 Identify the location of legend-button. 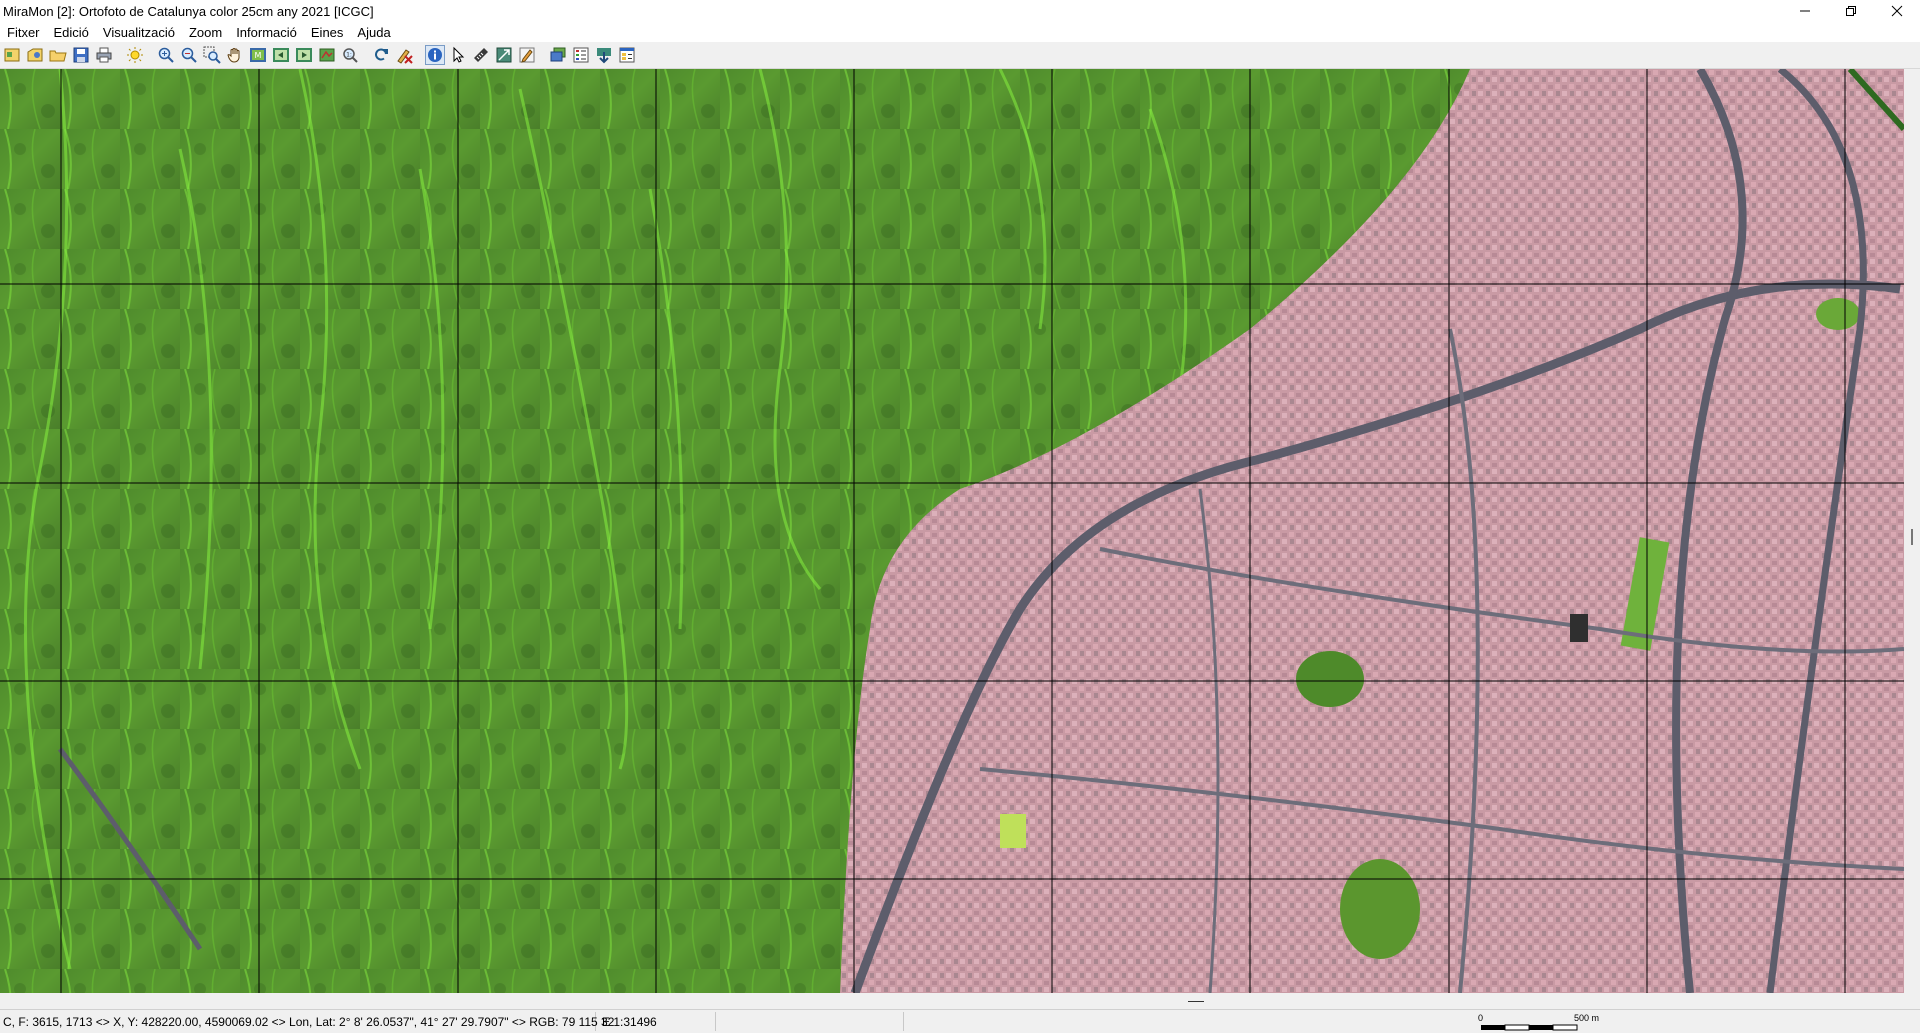
(581, 55).